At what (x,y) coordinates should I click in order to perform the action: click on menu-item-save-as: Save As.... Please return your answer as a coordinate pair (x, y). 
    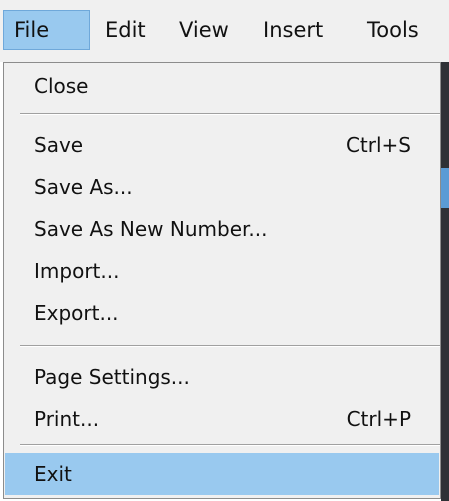
    Looking at the image, I should click on (222, 186).